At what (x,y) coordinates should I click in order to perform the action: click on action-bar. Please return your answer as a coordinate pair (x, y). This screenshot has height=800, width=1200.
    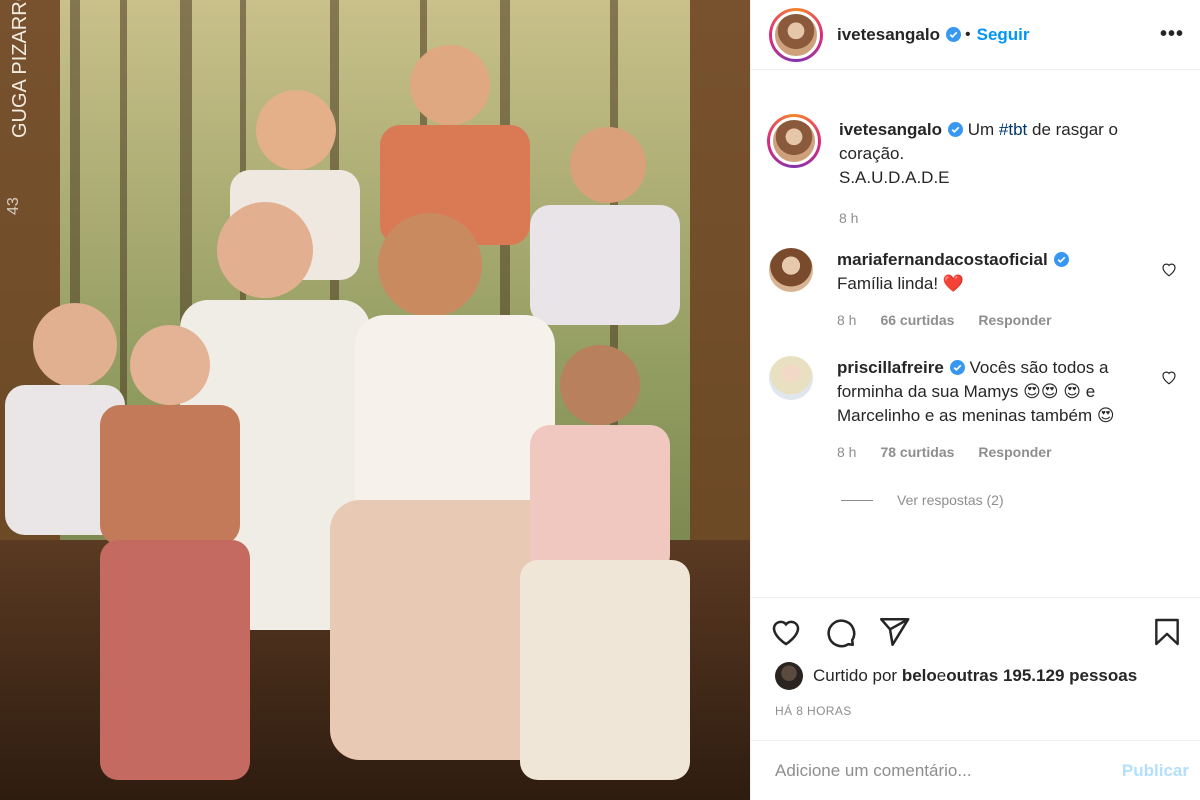
    Looking at the image, I should click on (975, 631).